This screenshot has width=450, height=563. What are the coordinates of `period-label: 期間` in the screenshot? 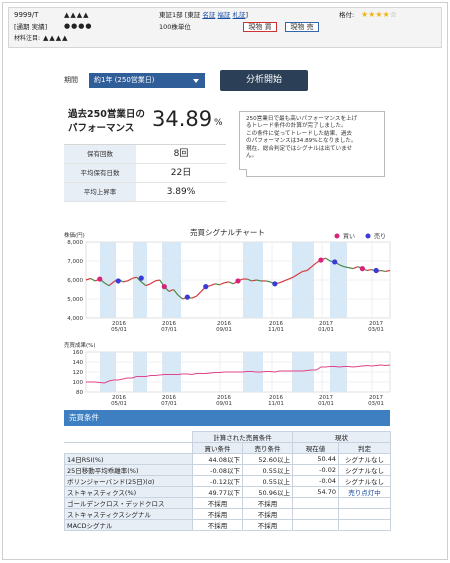 It's located at (71, 80).